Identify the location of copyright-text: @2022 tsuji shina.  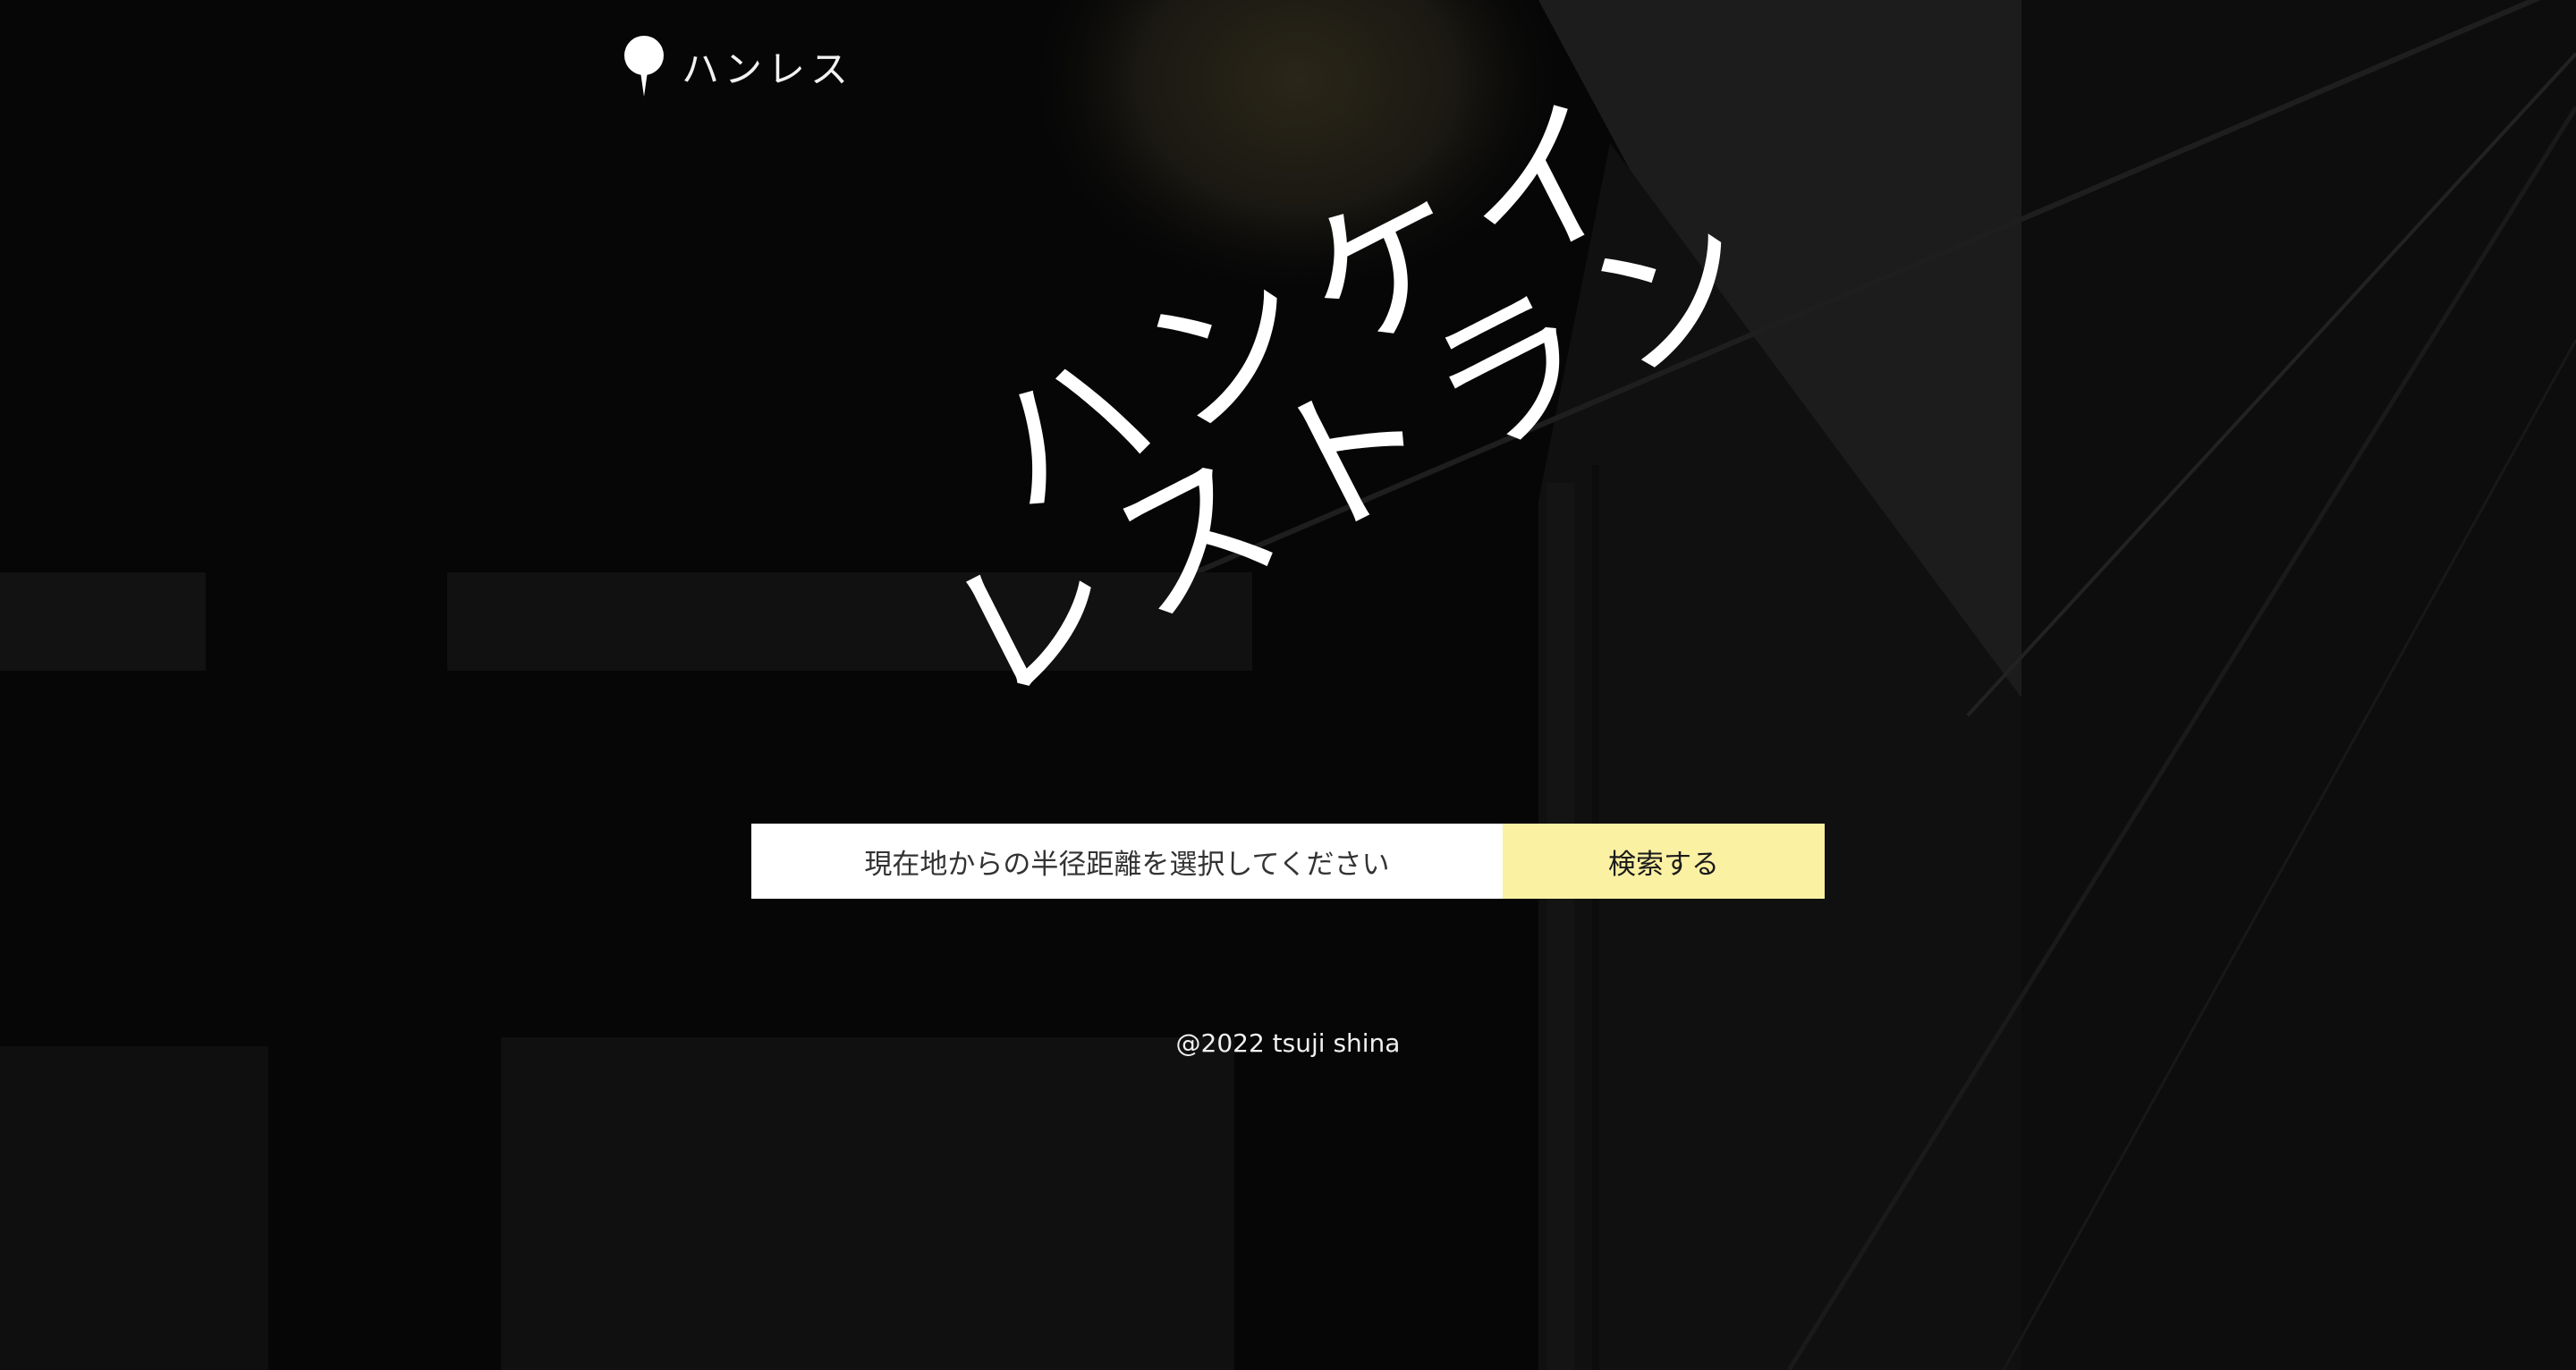
(1288, 1043).